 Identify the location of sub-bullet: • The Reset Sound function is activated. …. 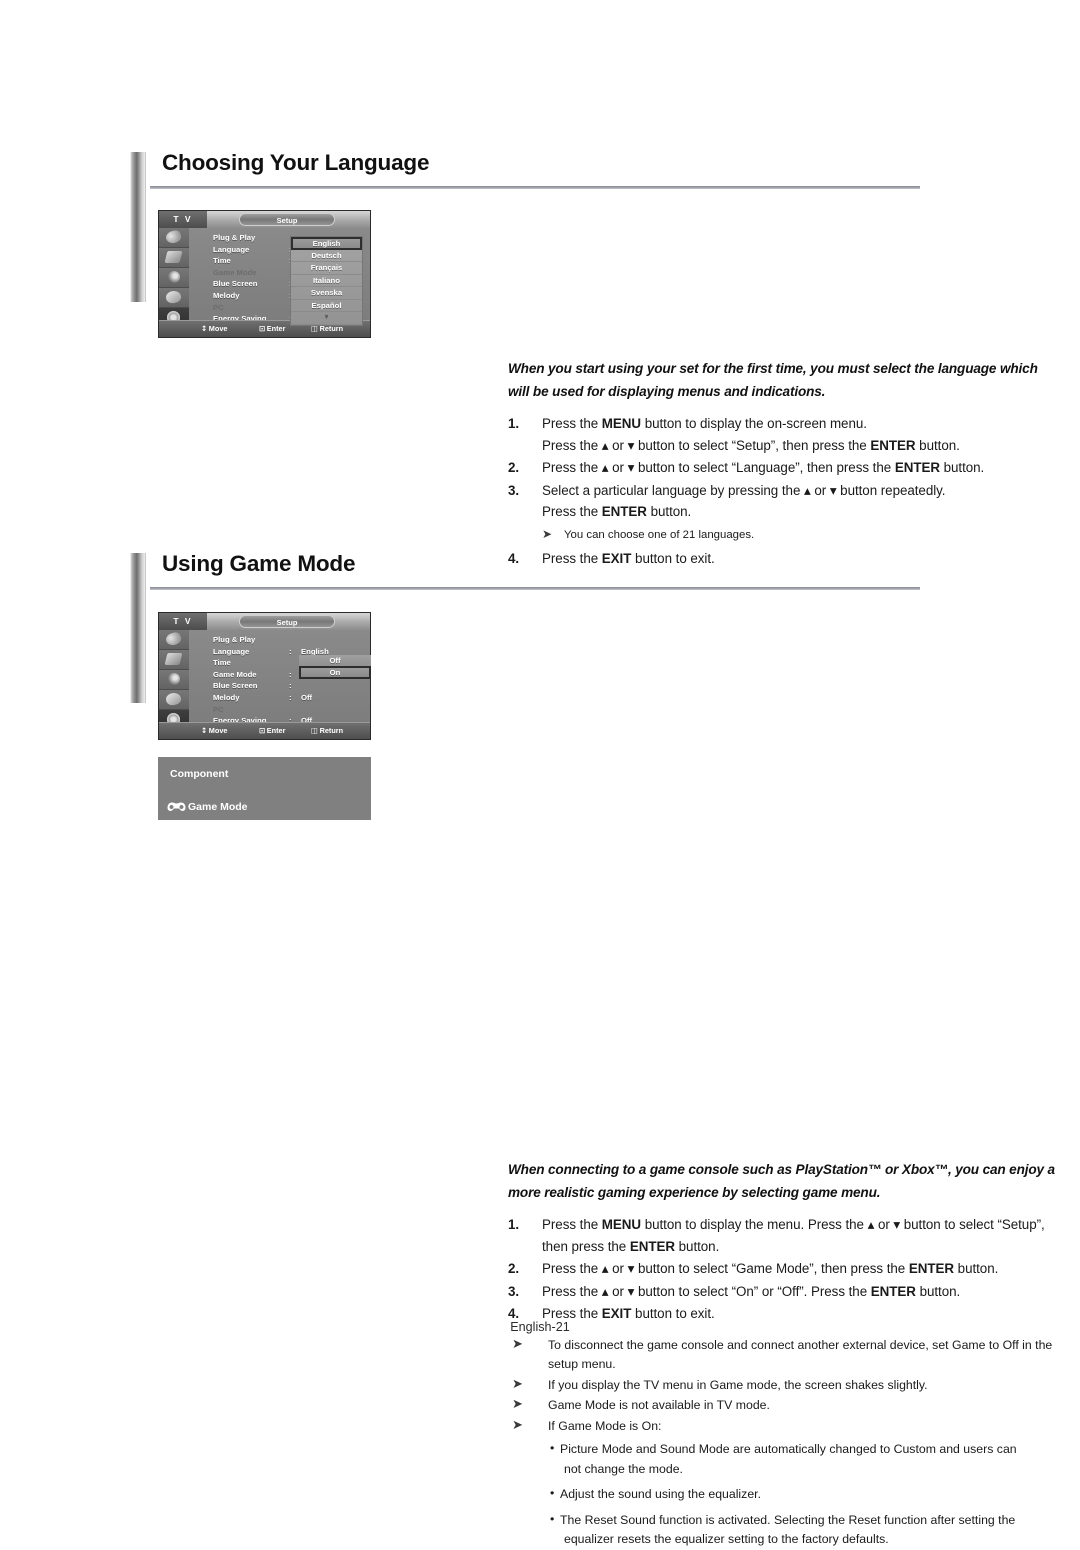
(784, 1521).